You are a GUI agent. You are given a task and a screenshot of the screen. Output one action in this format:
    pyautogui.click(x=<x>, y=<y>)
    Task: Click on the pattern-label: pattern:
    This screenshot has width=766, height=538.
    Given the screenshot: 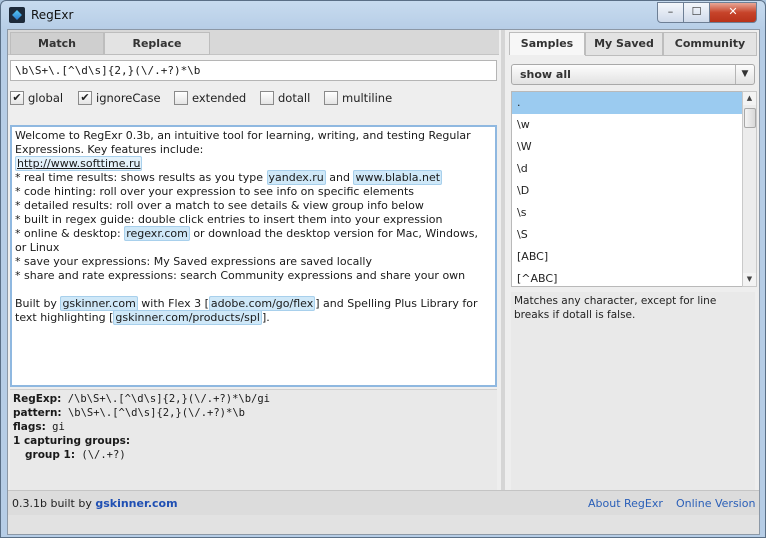 What is the action you would take?
    pyautogui.click(x=37, y=413)
    